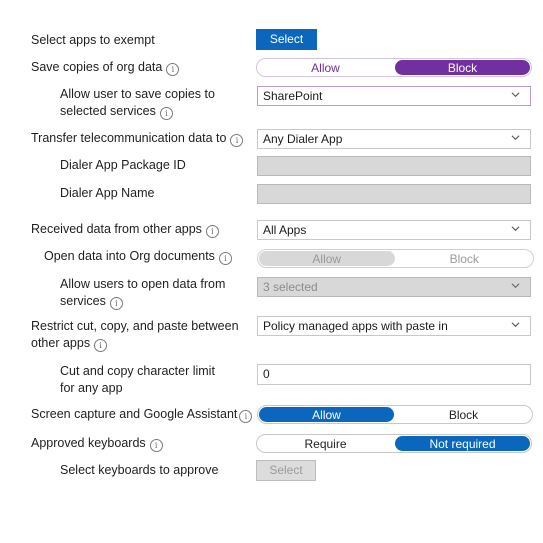 Image resolution: width=543 pixels, height=543 pixels. I want to click on char-limit-label: Cut and copy character limit for any app, so click(137, 380).